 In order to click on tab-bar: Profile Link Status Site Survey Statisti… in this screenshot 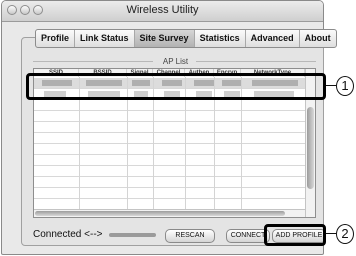, I will do `click(186, 38)`.